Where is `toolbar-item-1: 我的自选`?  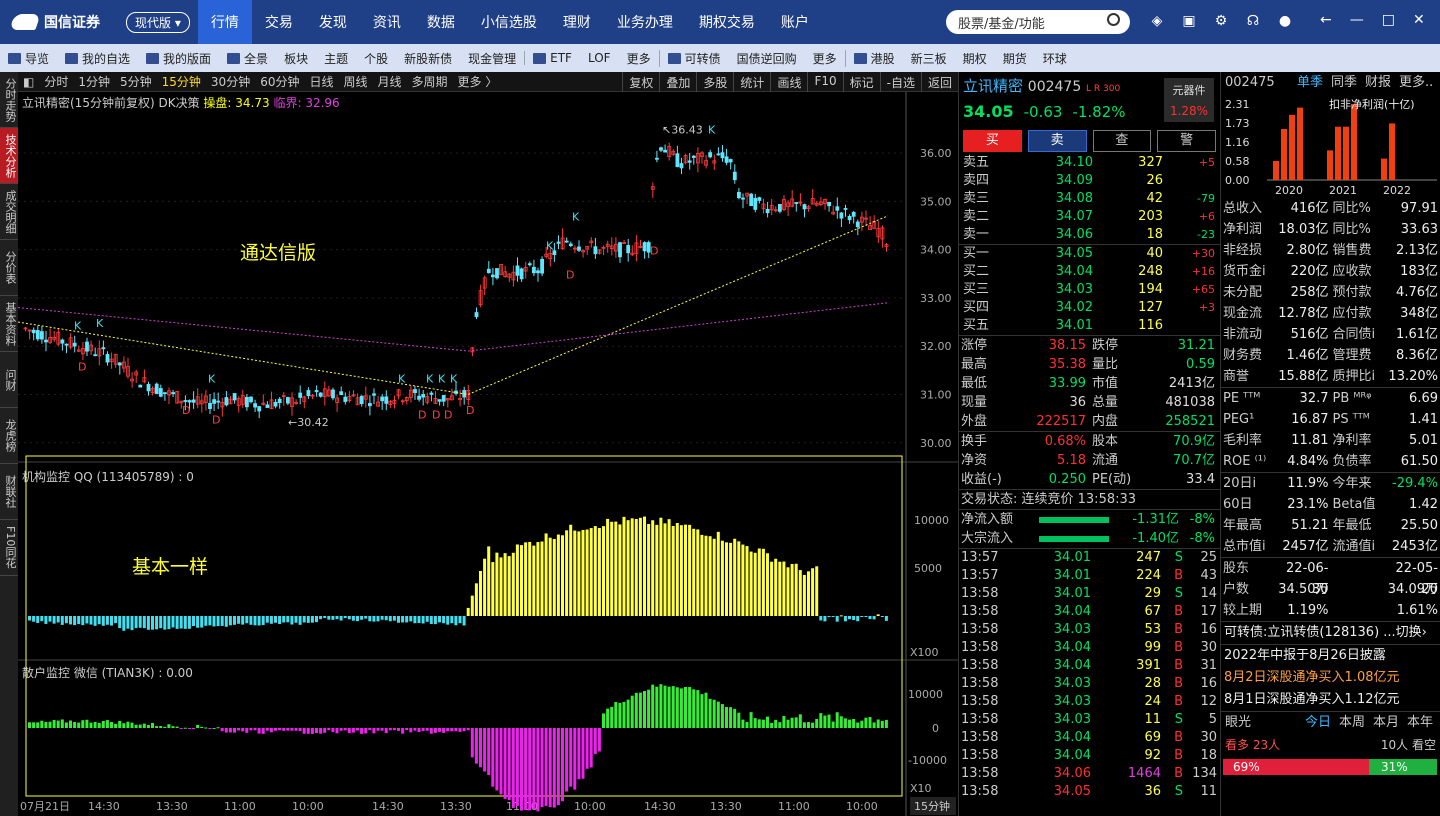
toolbar-item-1: 我的自选 is located at coordinates (97, 58).